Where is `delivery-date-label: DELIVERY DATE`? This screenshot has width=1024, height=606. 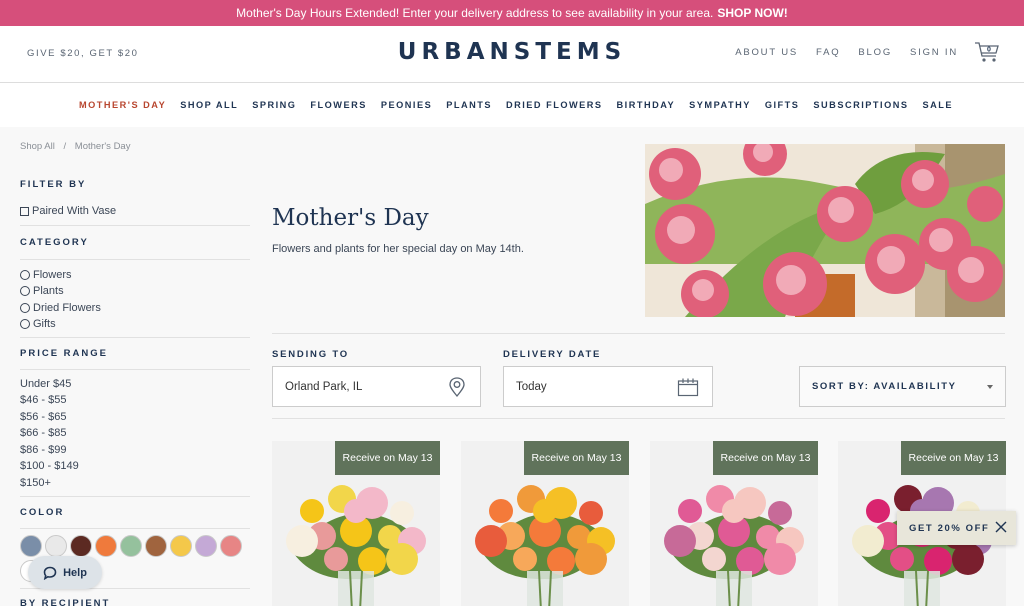 delivery-date-label: DELIVERY DATE is located at coordinates (552, 354).